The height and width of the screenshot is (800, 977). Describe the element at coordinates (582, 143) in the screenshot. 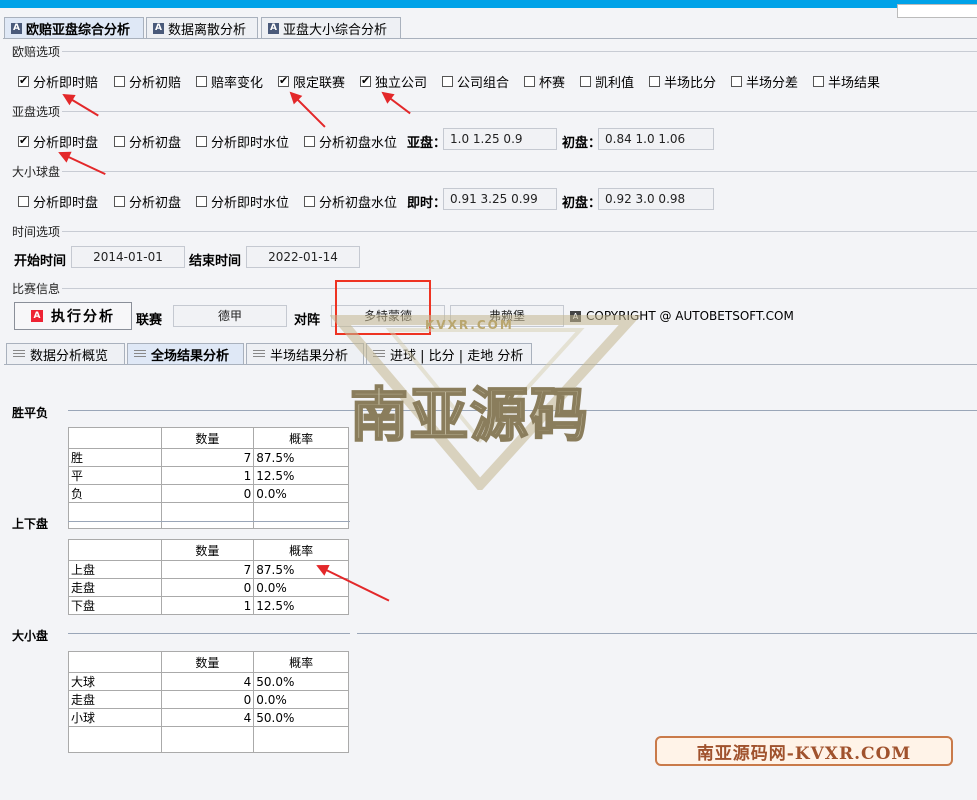

I see `asian-initial-label: 初盘：` at that location.